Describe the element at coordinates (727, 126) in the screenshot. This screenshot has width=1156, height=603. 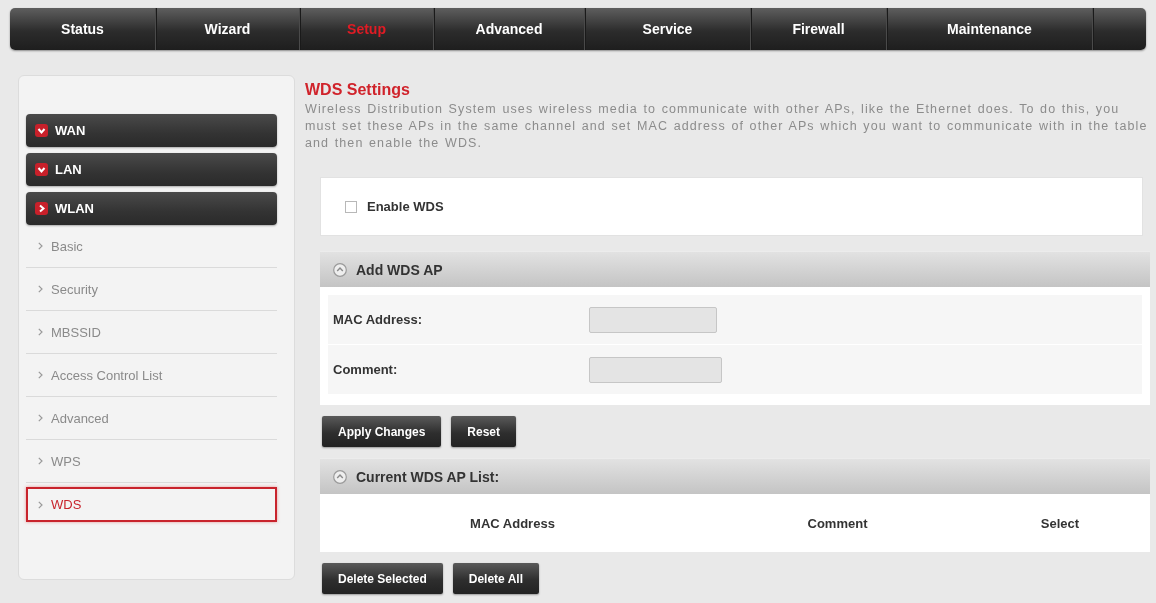
I see `description-text: Wireless Distribution System uses wireless media to communicate with other APs, like the Ethernet does. To do this, you must set these APs in the same channel and set MAC address of other APs which you want to communicate with in the table and then enable the WDS.` at that location.